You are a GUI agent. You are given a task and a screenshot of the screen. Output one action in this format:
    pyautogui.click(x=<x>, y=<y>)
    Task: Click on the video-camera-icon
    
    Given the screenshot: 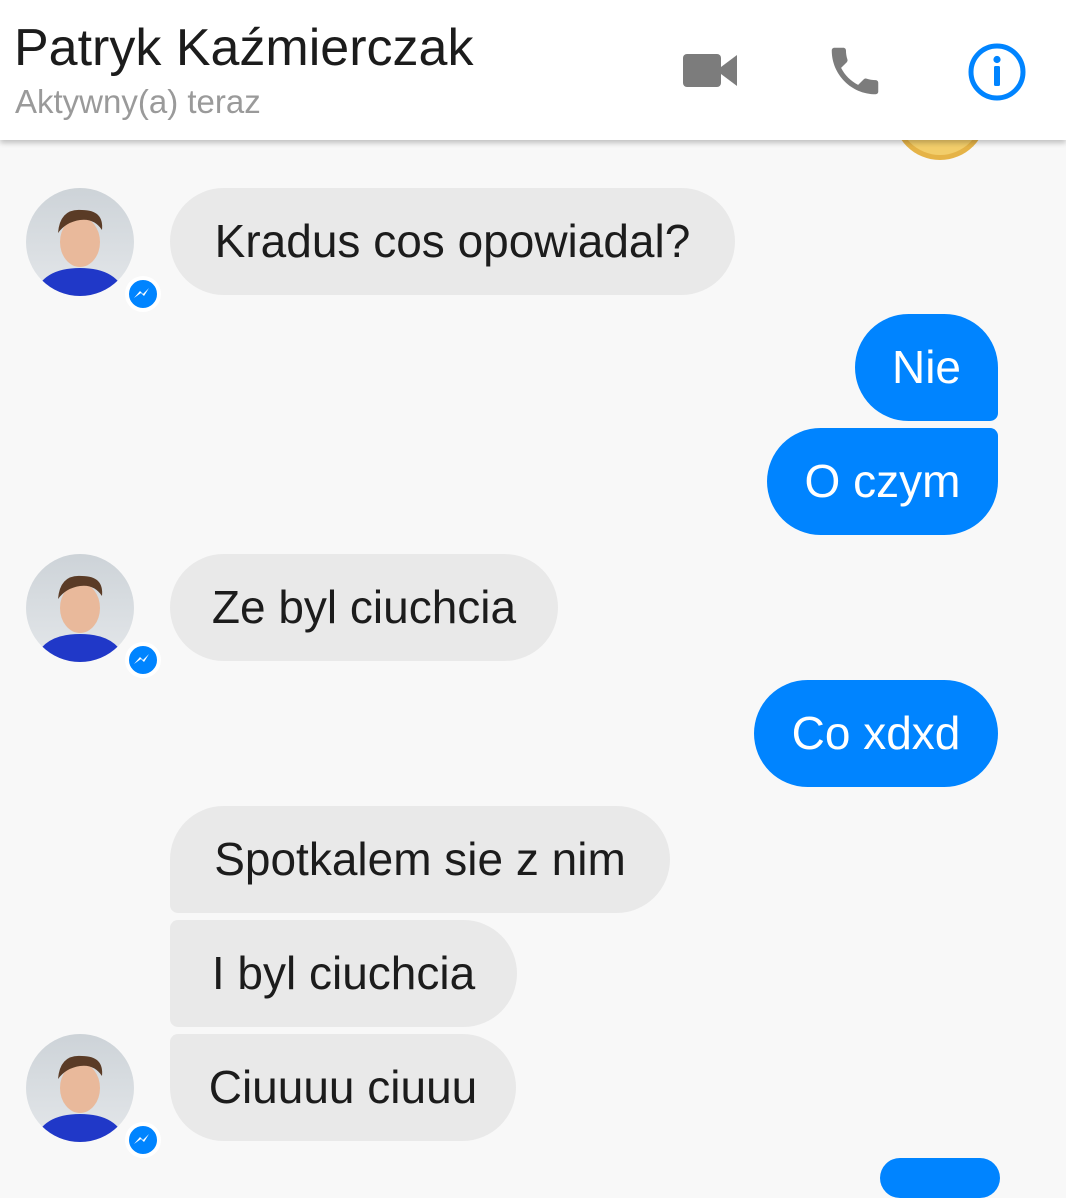 What is the action you would take?
    pyautogui.click(x=710, y=70)
    